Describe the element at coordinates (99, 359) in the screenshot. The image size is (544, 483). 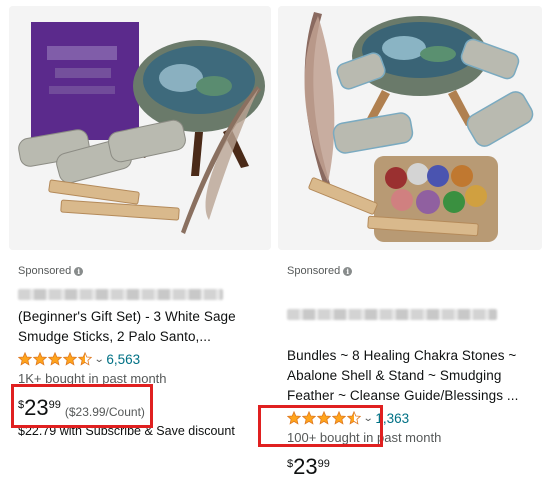
I see `chevron-down-icon: ⌄` at that location.